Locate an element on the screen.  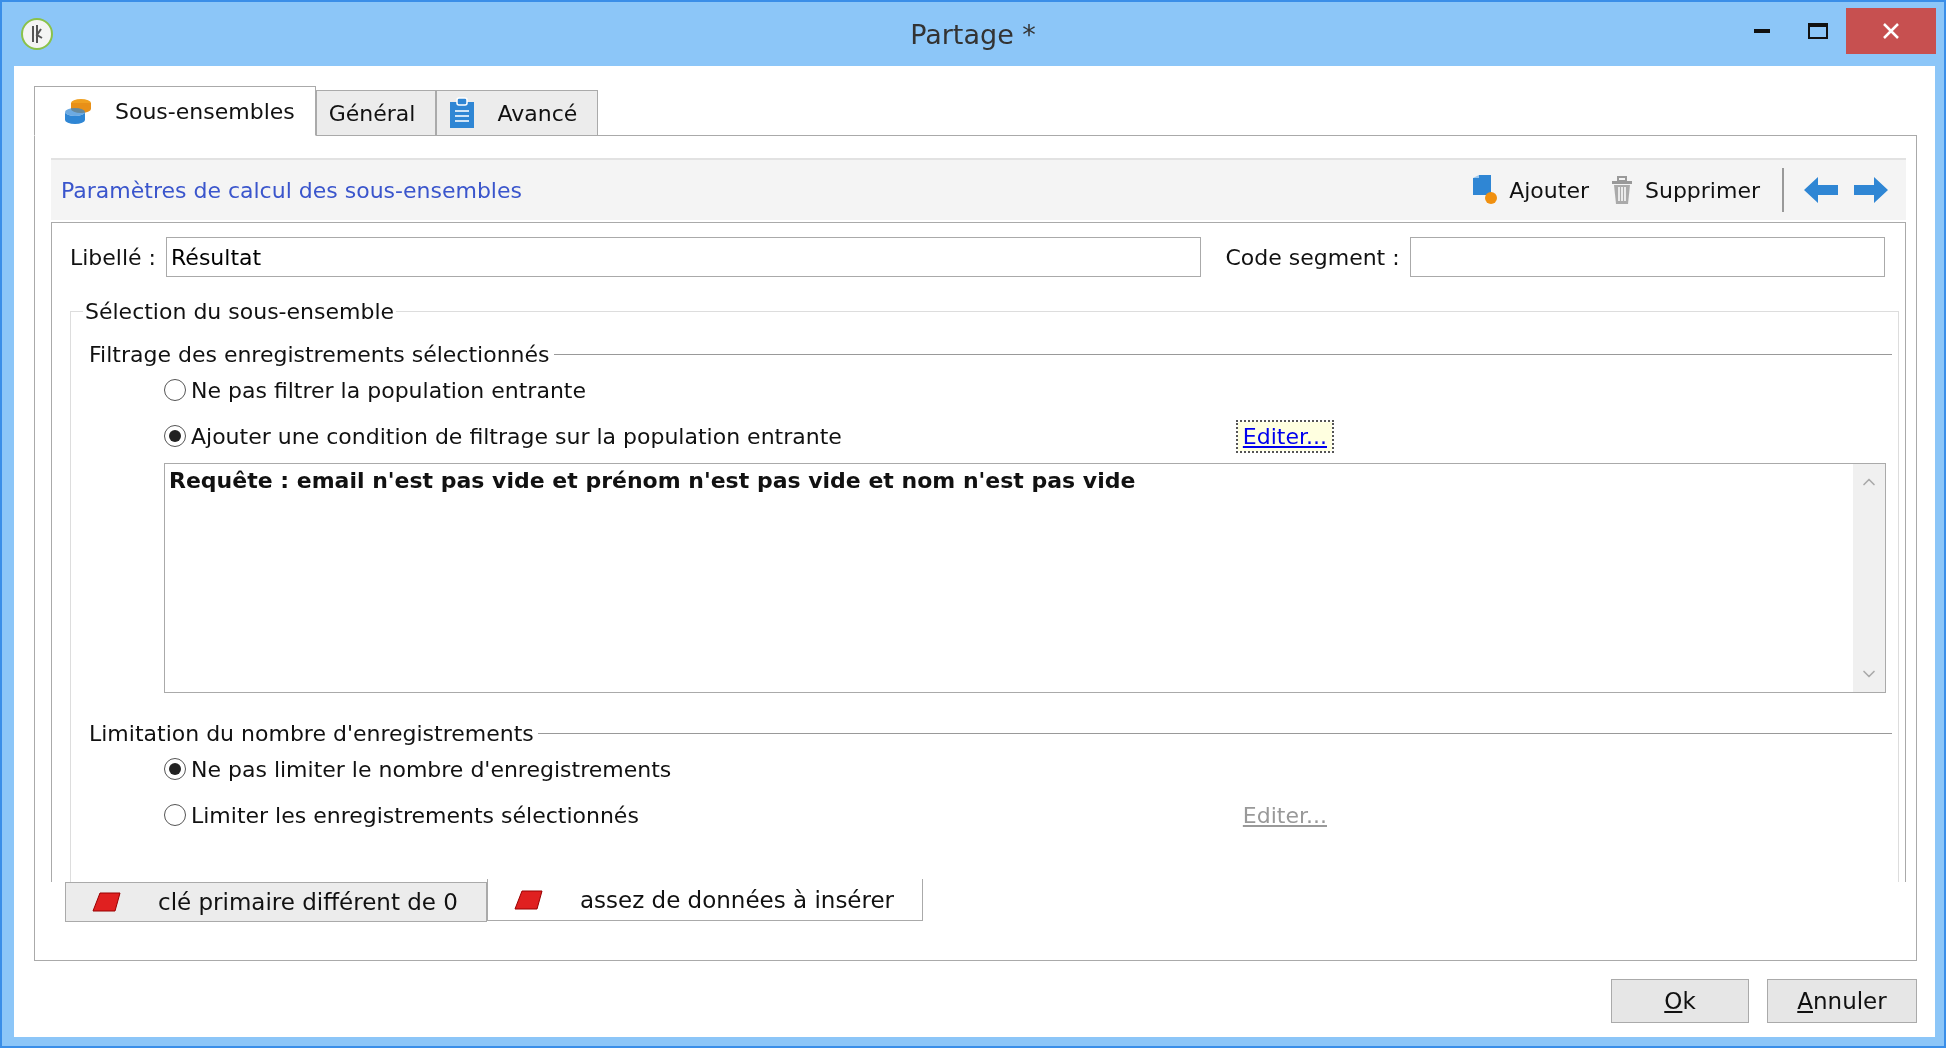
field-label: Code segment : is located at coordinates (1312, 257).